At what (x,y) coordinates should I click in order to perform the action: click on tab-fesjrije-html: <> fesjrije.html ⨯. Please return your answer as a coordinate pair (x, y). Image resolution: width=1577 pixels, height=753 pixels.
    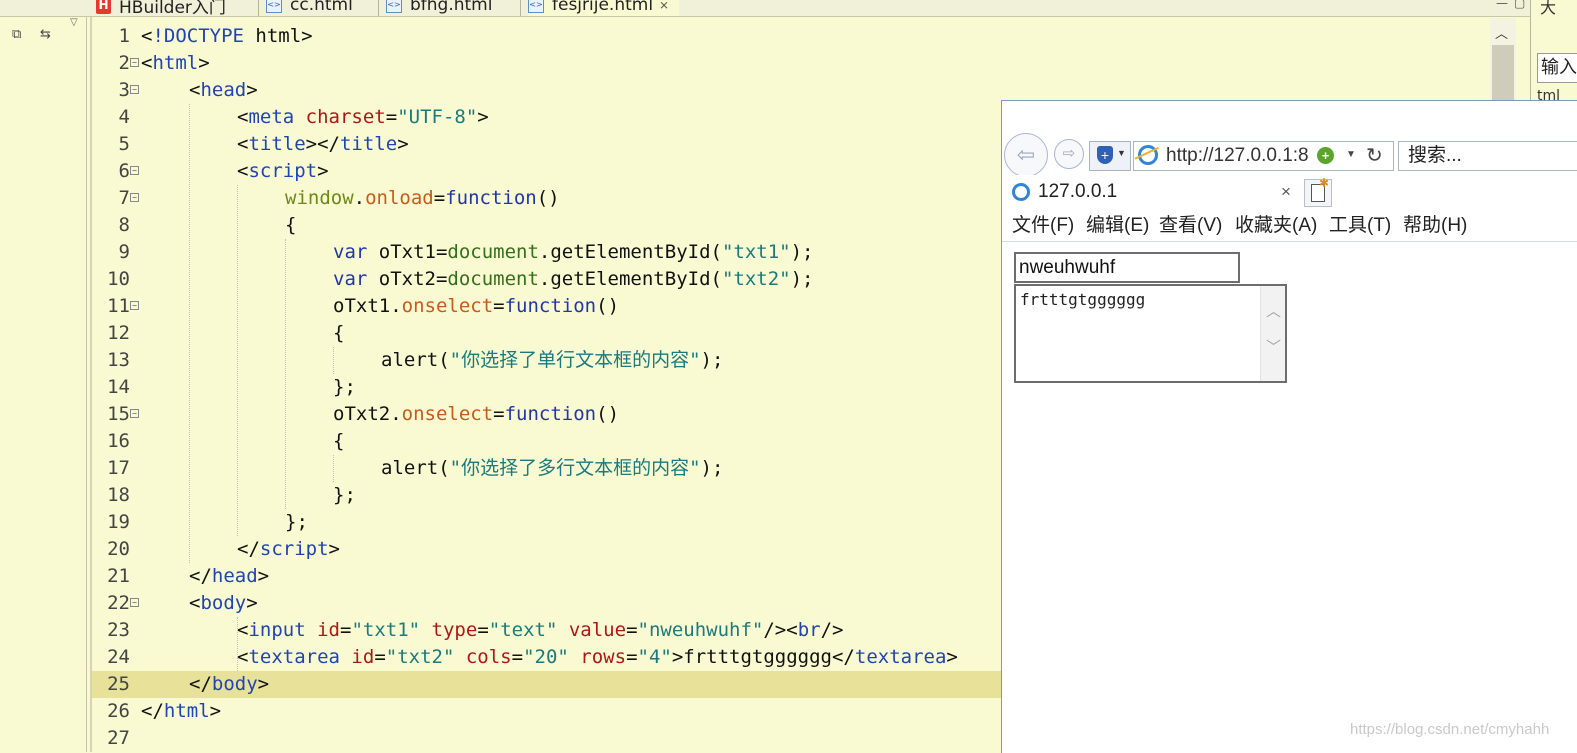
    Looking at the image, I should click on (604, 8).